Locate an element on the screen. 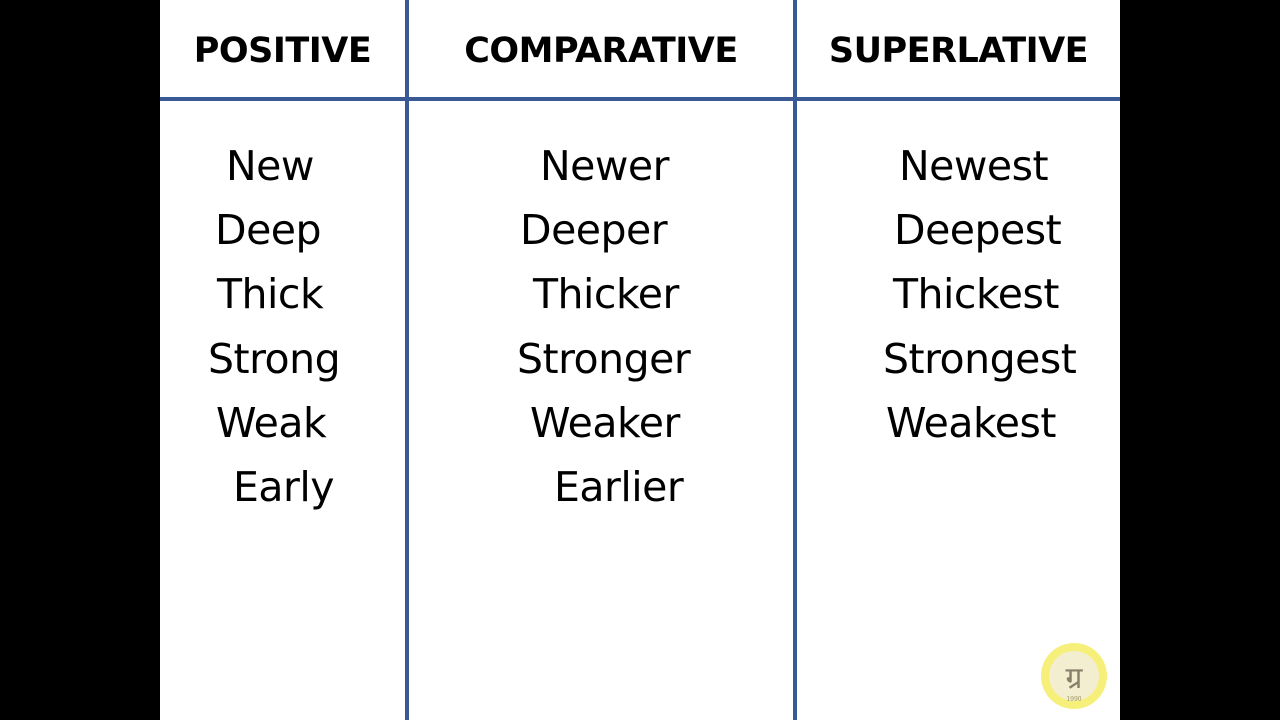 The height and width of the screenshot is (720, 1280). positive-word: Strong is located at coordinates (274, 358).